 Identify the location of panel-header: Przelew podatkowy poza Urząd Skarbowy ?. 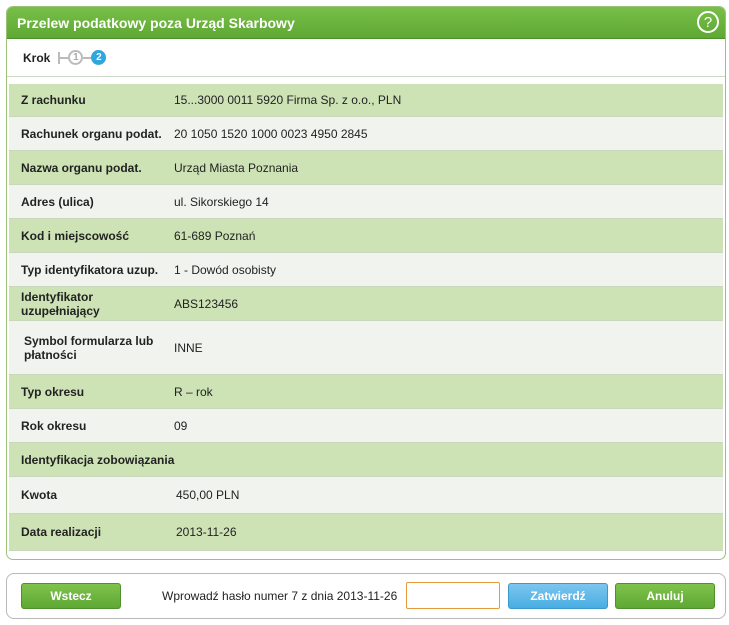
(366, 23).